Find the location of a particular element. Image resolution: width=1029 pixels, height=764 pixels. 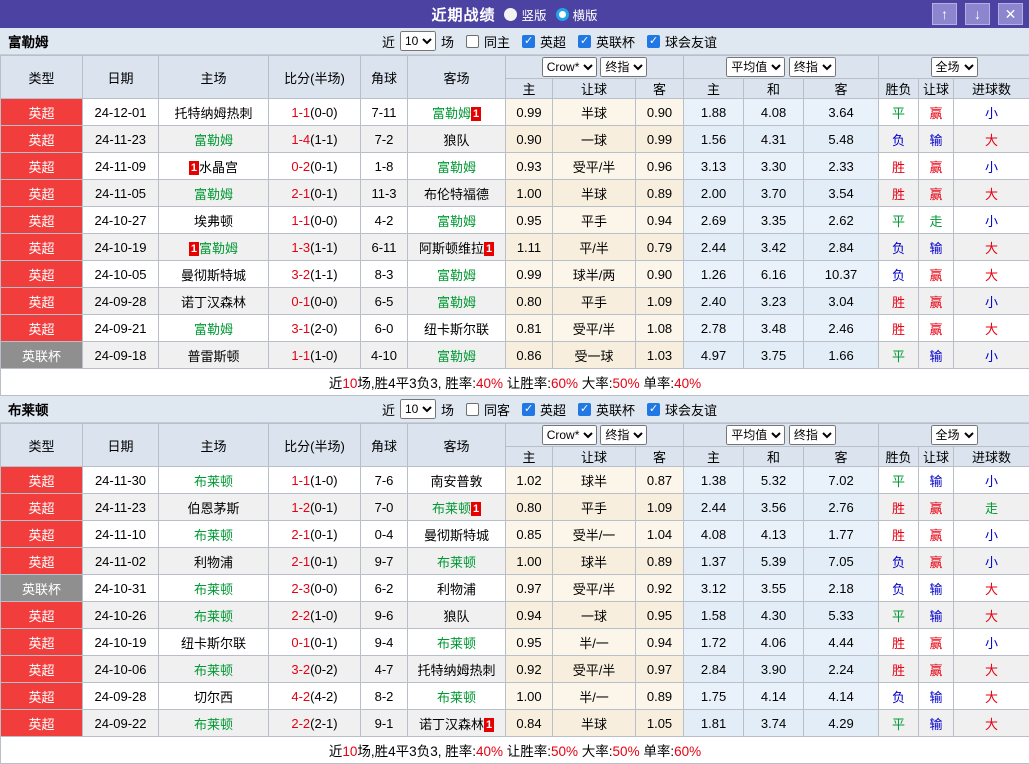

same-home-label: 同主 is located at coordinates (497, 41).